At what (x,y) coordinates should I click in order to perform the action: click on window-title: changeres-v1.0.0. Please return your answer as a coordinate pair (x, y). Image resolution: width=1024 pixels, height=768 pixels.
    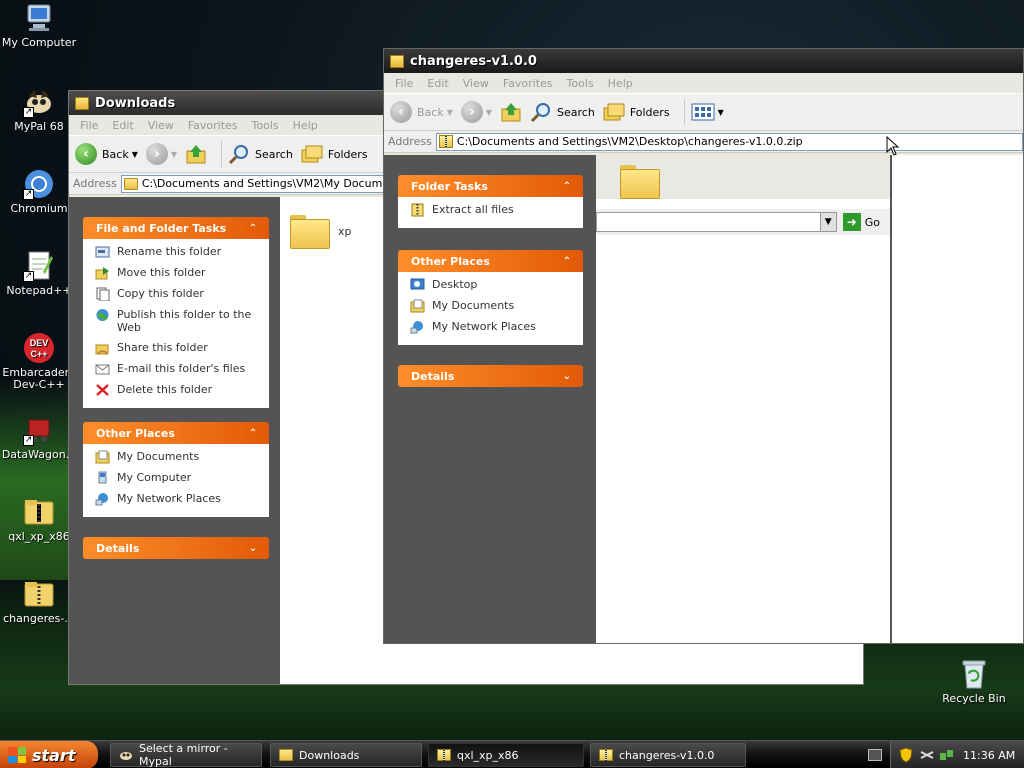
    Looking at the image, I should click on (473, 61).